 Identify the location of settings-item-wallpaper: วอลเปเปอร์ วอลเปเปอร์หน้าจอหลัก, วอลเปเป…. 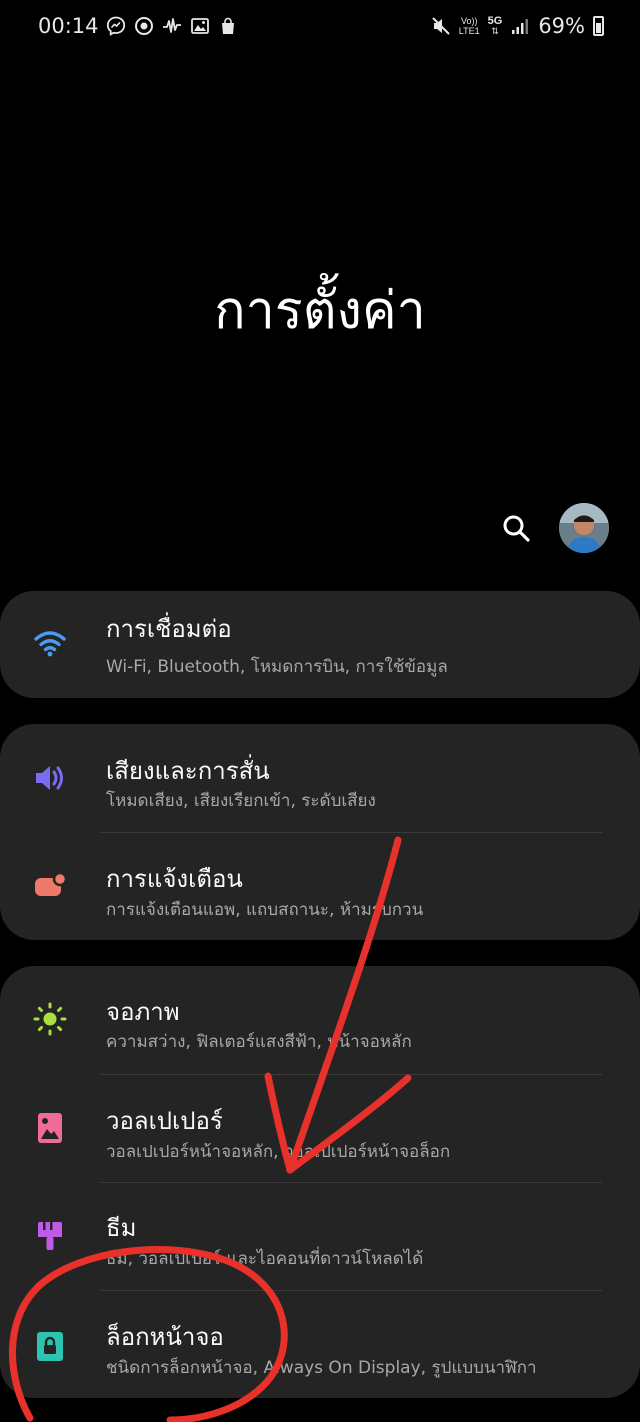
(320, 1128).